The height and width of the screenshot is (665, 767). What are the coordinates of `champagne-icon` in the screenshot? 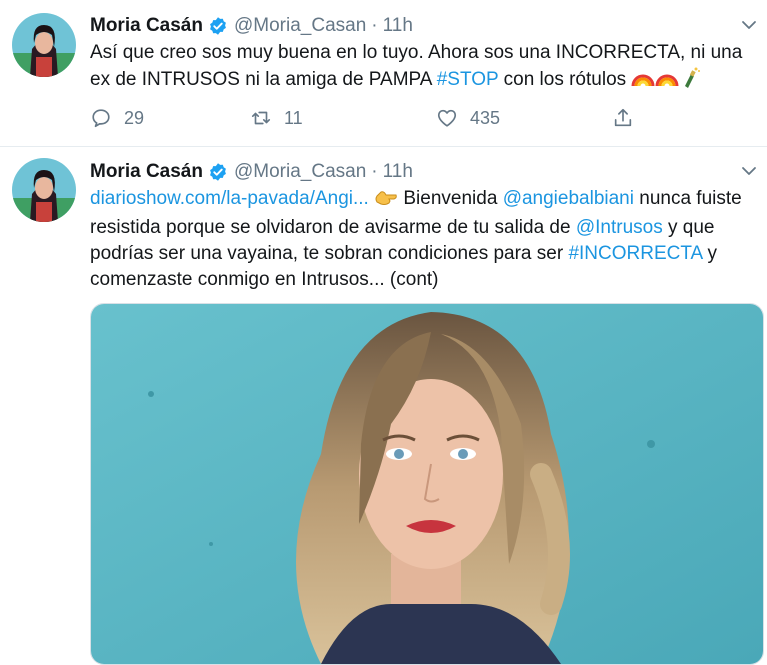 It's located at (690, 81).